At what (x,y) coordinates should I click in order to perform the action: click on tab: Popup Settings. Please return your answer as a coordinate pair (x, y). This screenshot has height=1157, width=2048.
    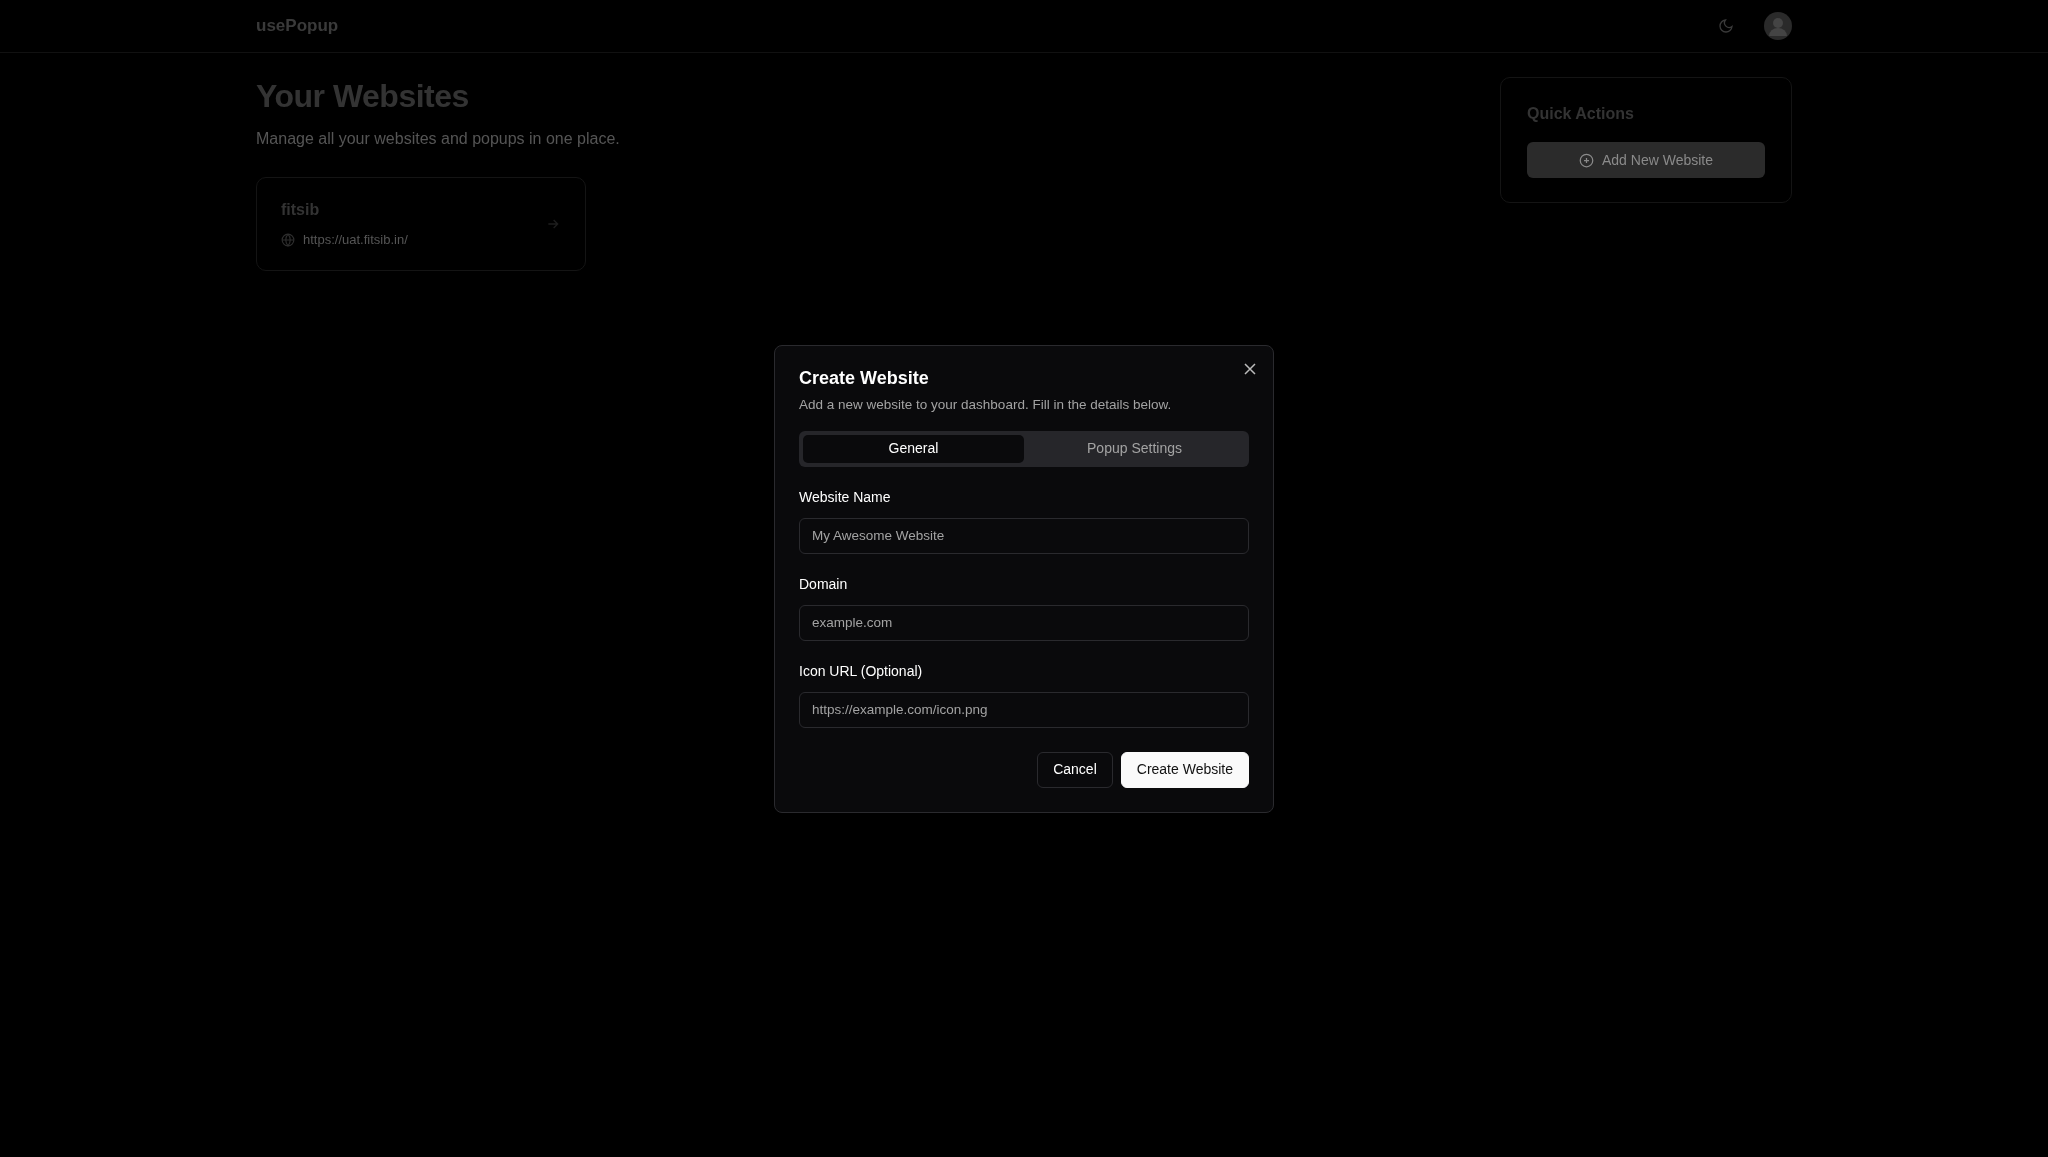
    Looking at the image, I should click on (1134, 448).